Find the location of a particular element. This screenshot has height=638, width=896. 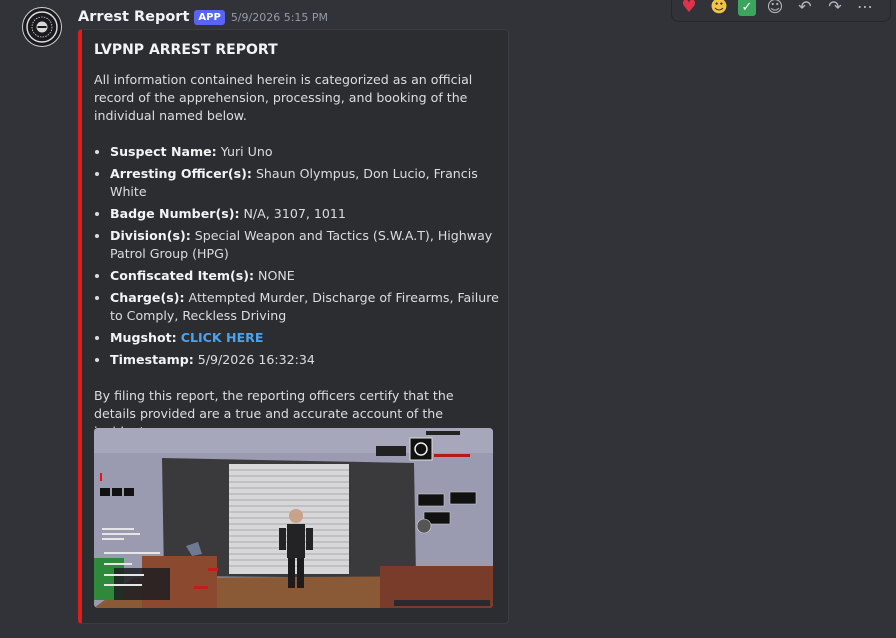

username: Arrest Report is located at coordinates (133, 17).